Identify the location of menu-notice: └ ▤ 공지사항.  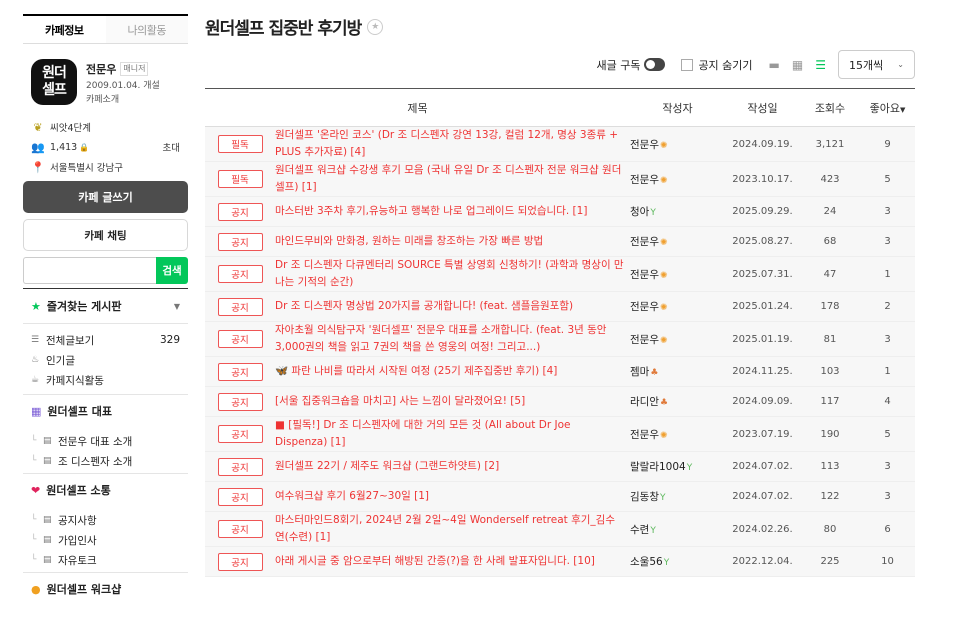
(105, 520).